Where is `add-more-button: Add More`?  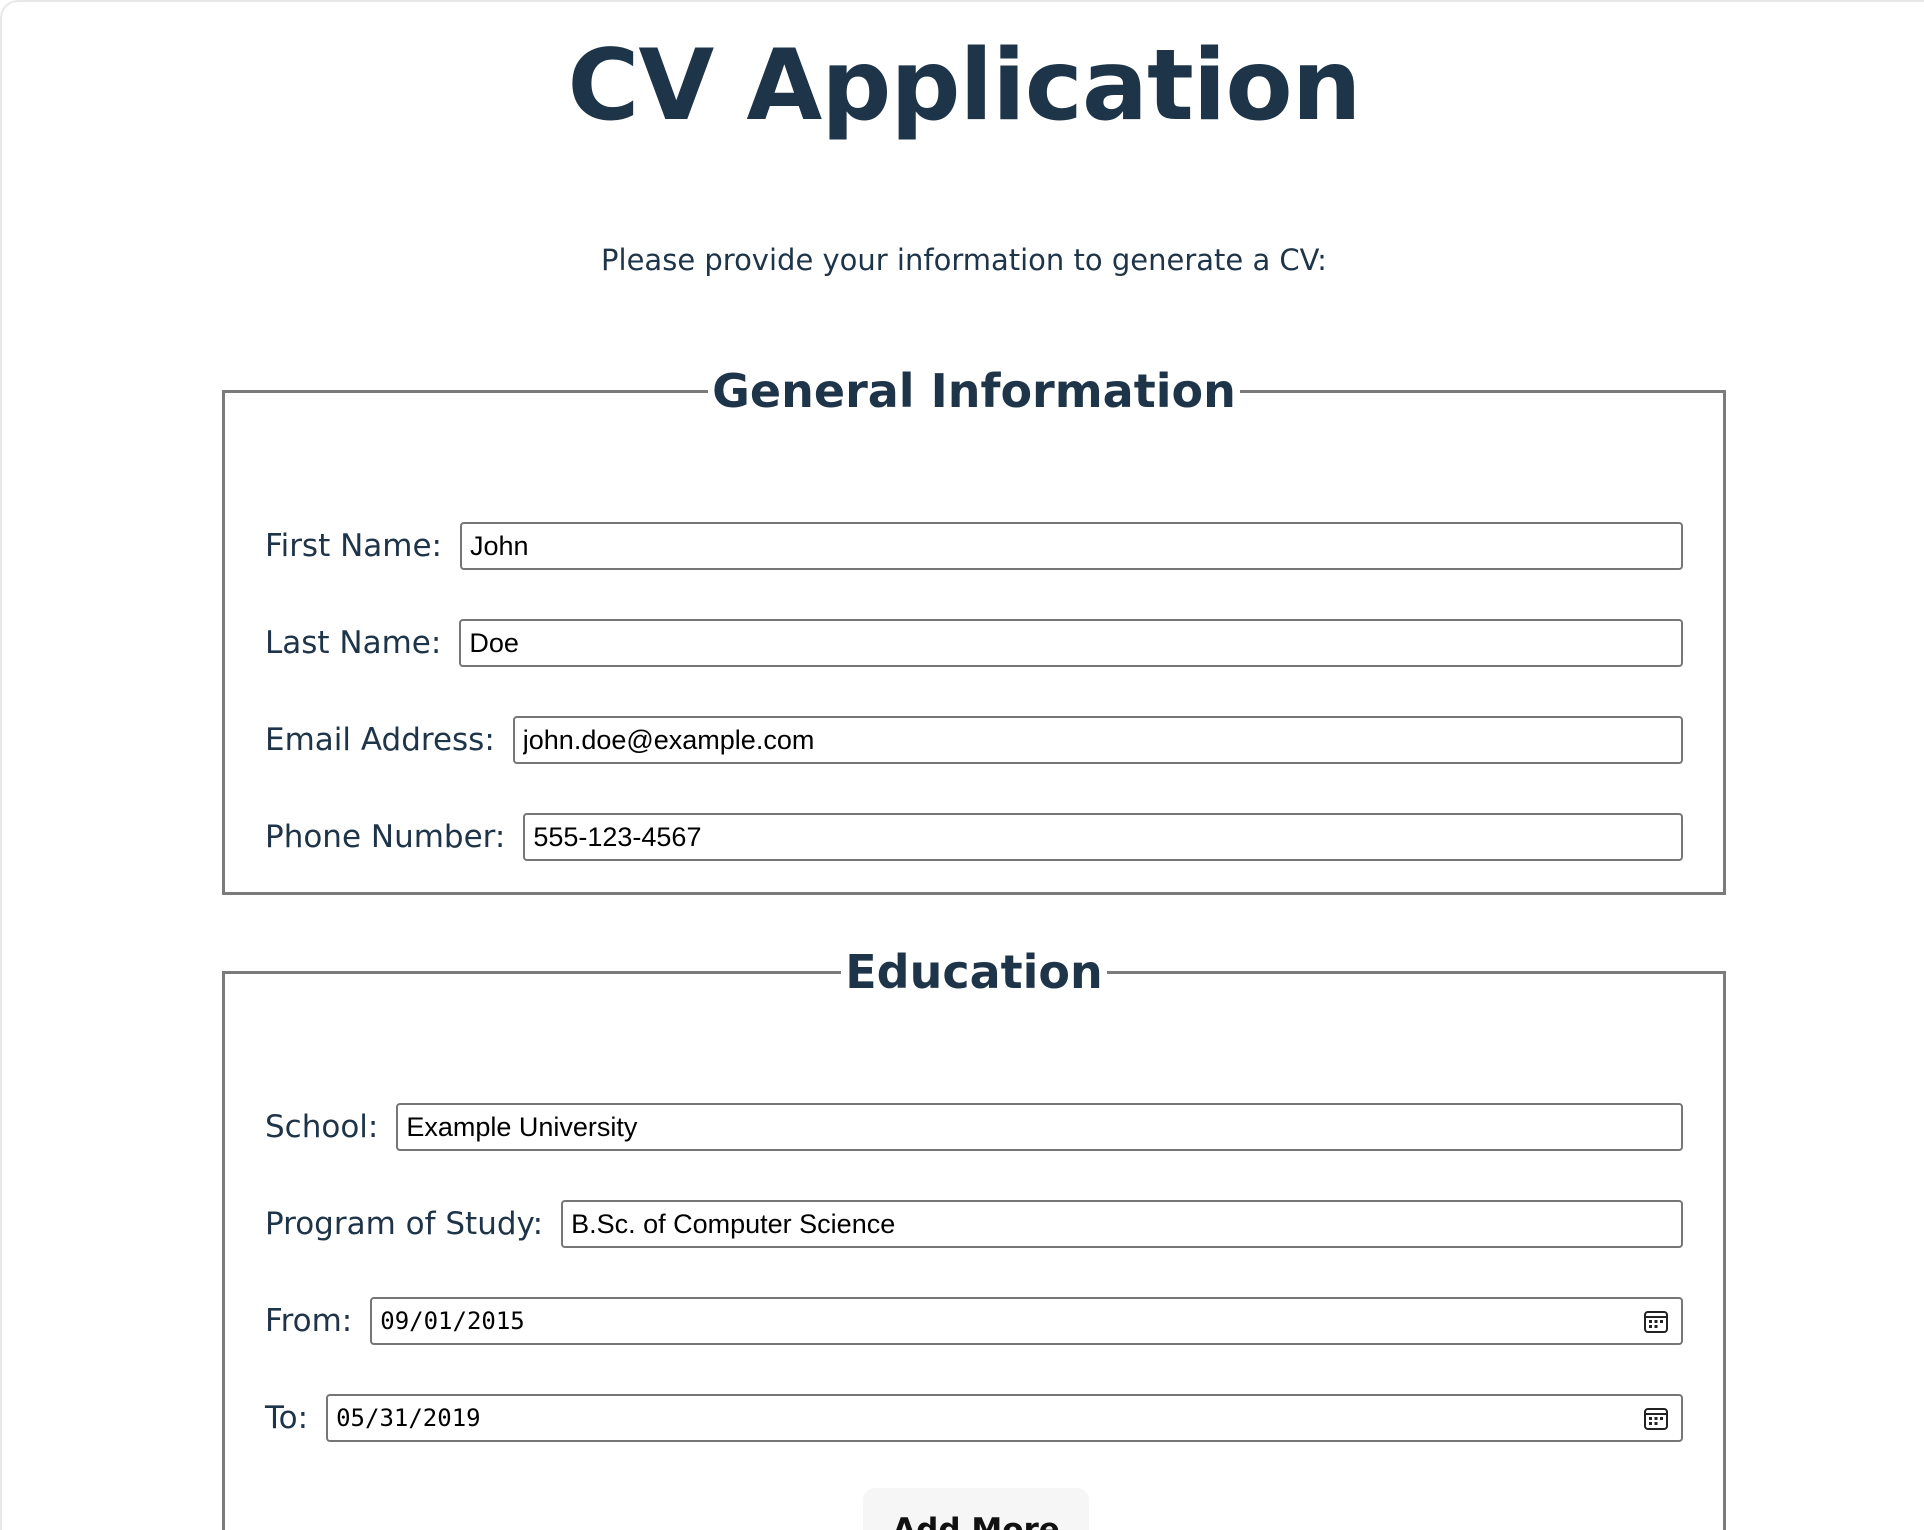 add-more-button: Add More is located at coordinates (976, 1509).